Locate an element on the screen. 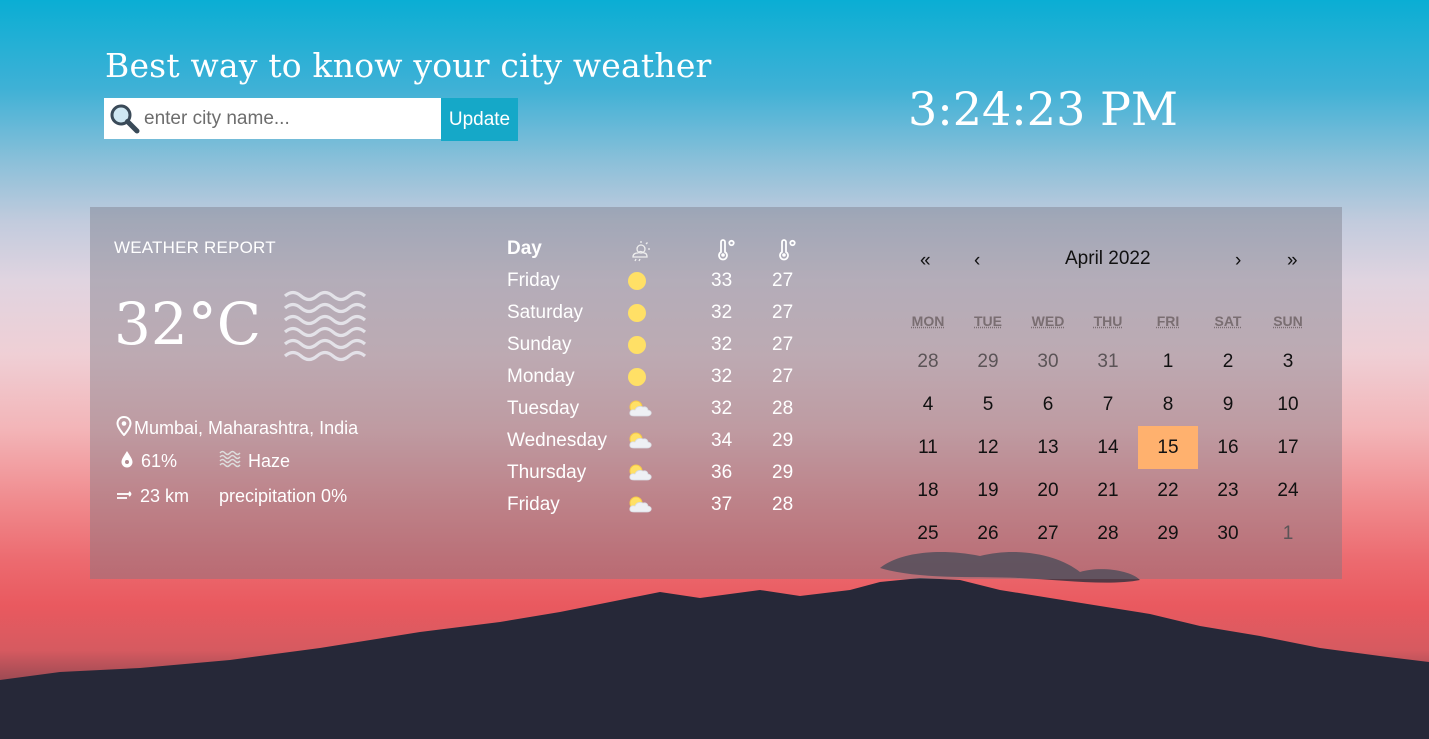 This screenshot has width=1429, height=739. max-temp-thermometer-icon is located at coordinates (726, 253).